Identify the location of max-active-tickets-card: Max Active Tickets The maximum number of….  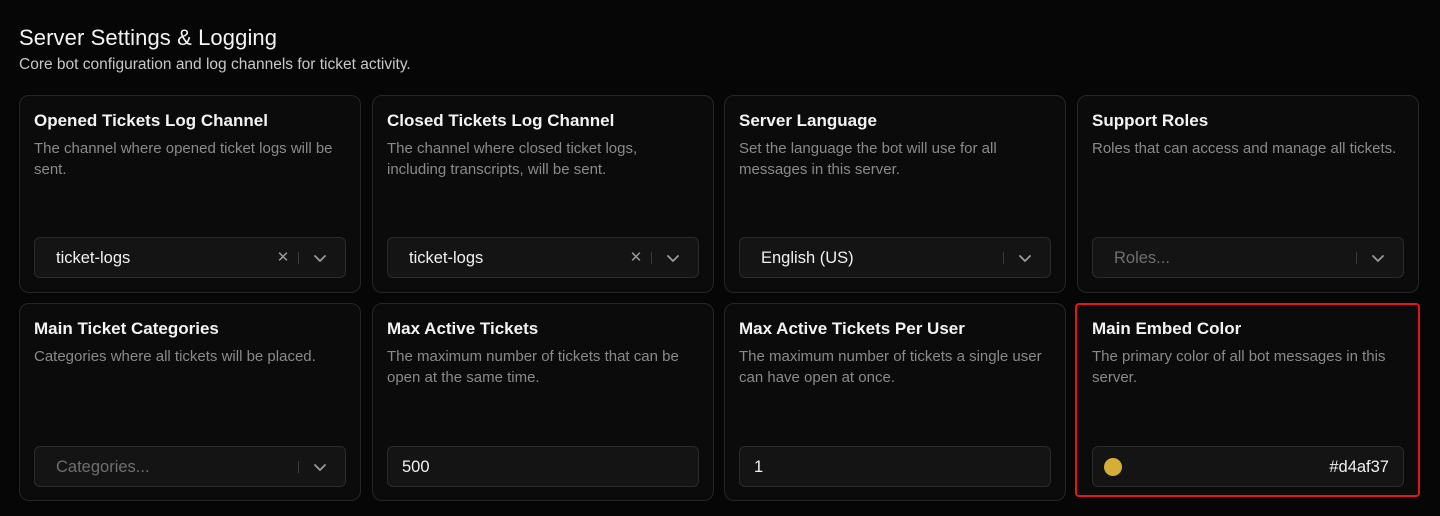
(543, 402).